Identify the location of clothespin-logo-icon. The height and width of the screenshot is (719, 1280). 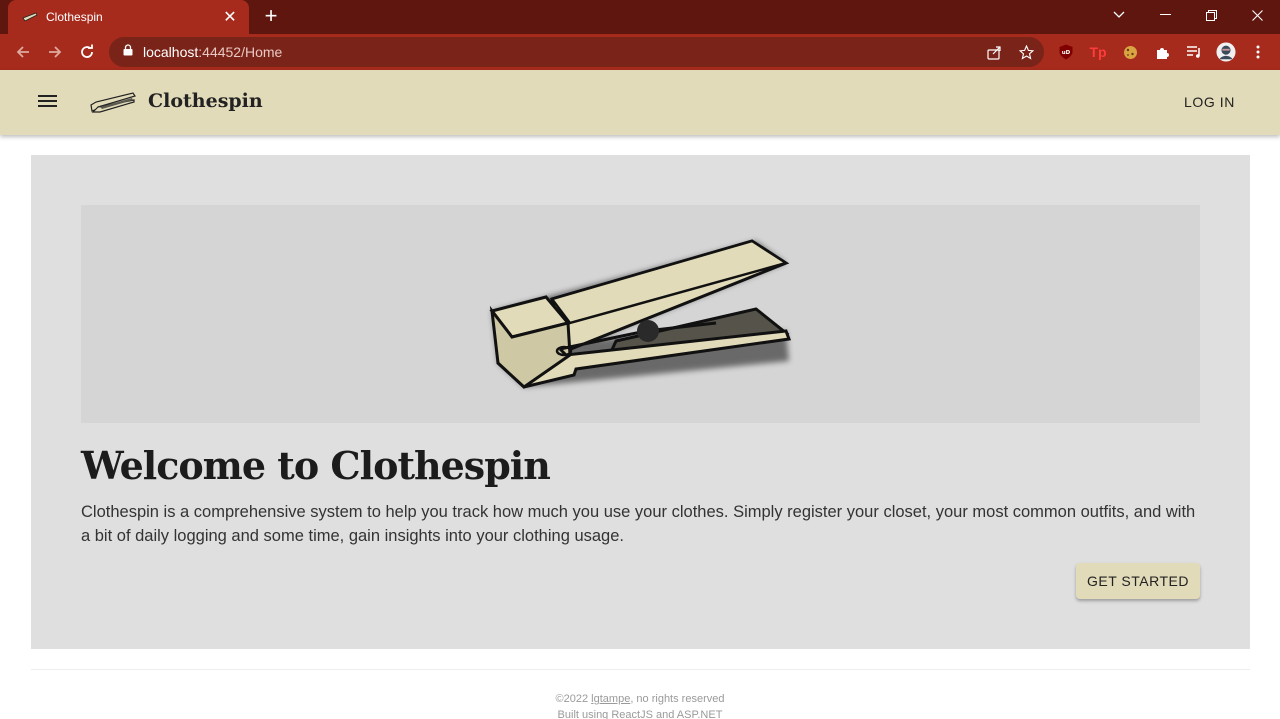
(113, 104).